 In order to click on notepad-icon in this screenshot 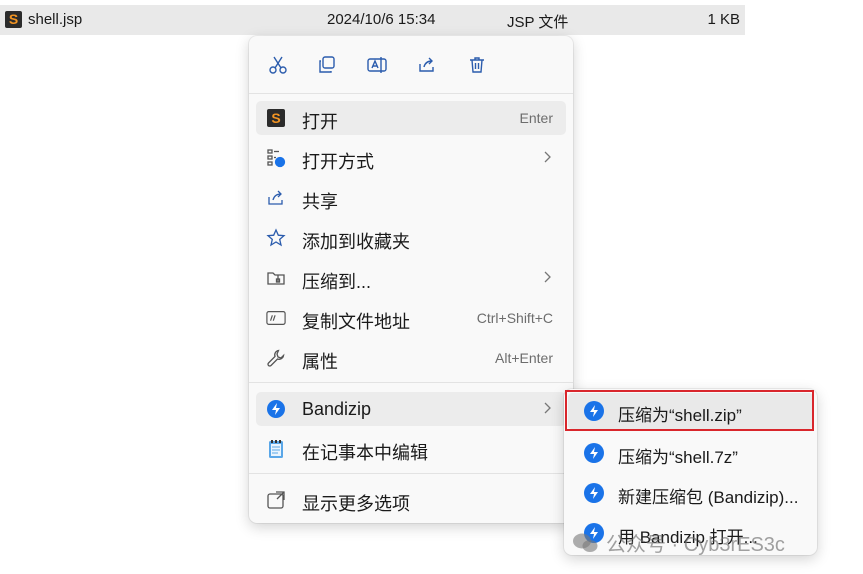, I will do `click(276, 449)`.